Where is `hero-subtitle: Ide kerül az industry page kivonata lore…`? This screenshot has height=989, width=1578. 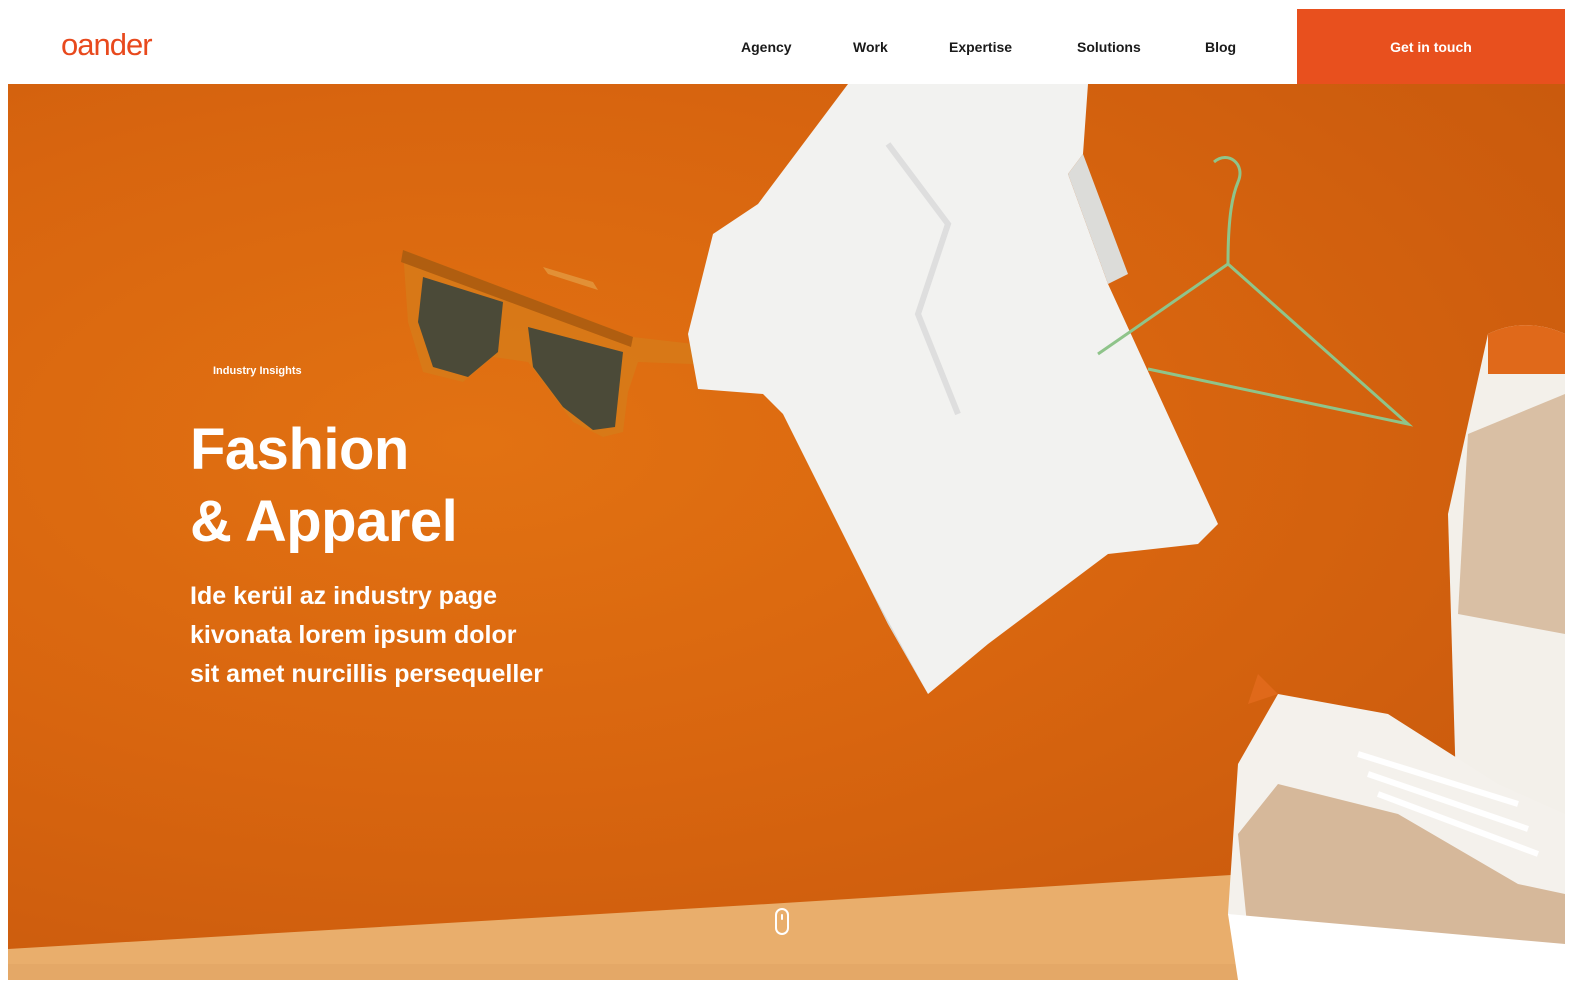
hero-subtitle: Ide kerül az industry page kivonata lore… is located at coordinates (400, 635).